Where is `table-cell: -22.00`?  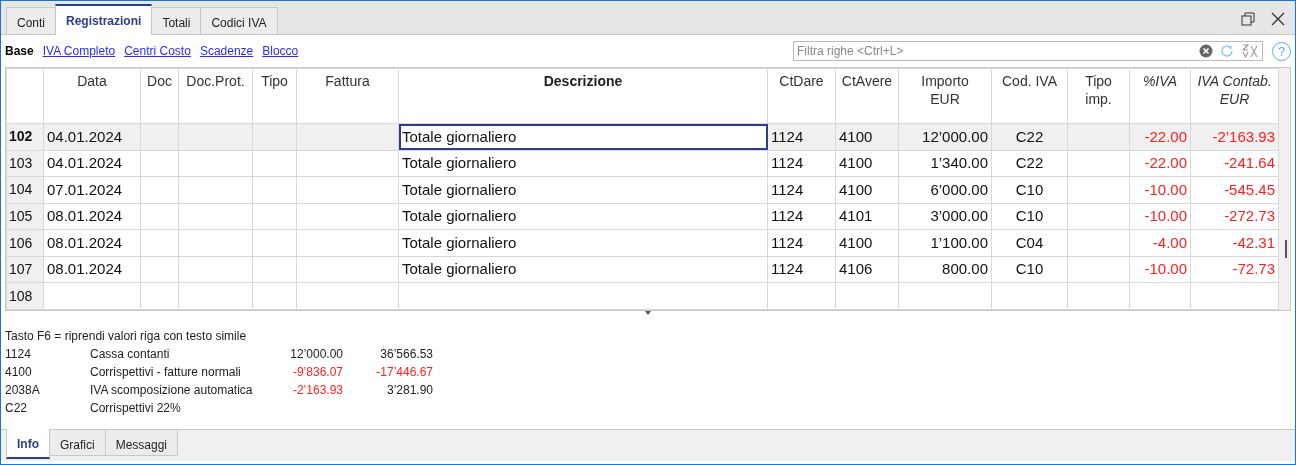 table-cell: -22.00 is located at coordinates (1160, 163).